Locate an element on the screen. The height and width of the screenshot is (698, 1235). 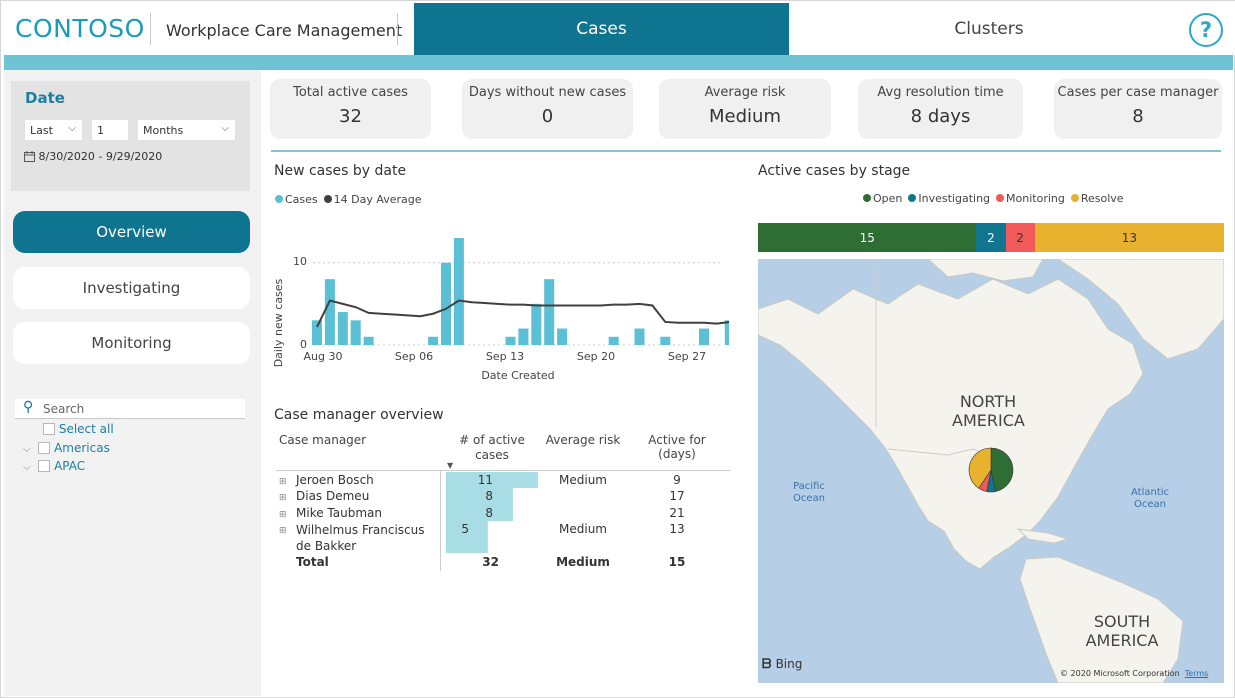
kpi-value: 8 is located at coordinates (1138, 116).